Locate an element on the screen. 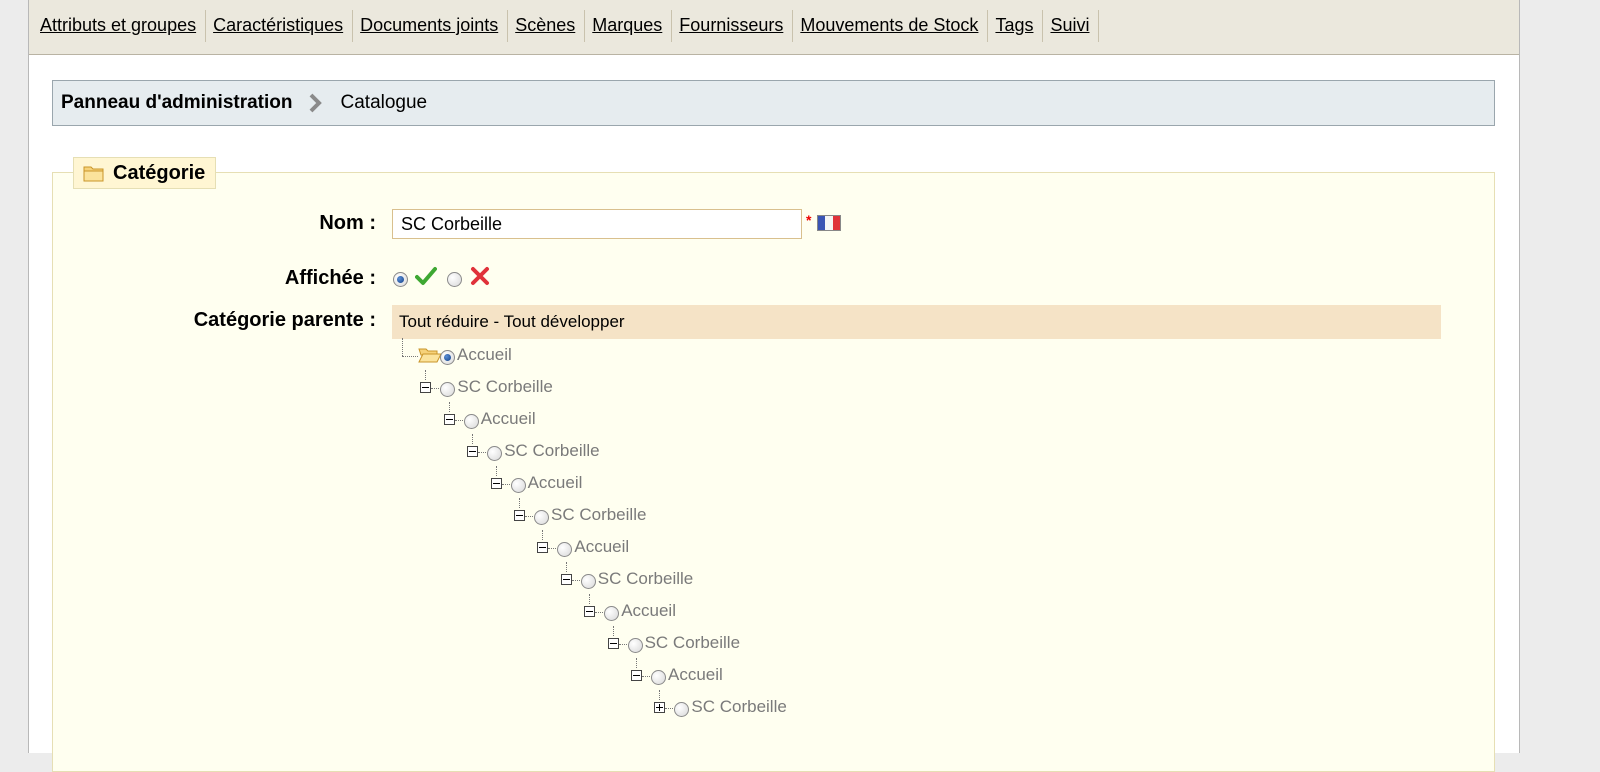  folder-icon is located at coordinates (93, 174).